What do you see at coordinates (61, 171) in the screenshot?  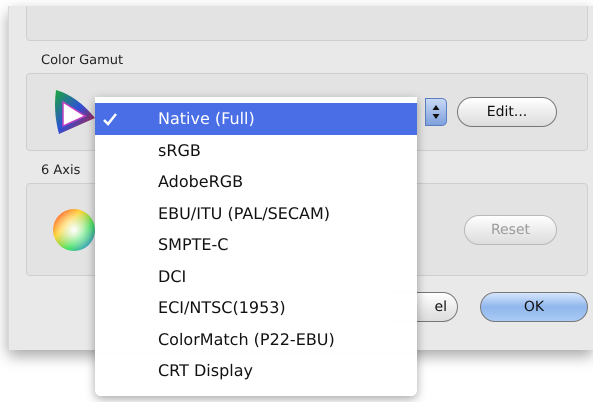 I see `section-title: 6 Axis` at bounding box center [61, 171].